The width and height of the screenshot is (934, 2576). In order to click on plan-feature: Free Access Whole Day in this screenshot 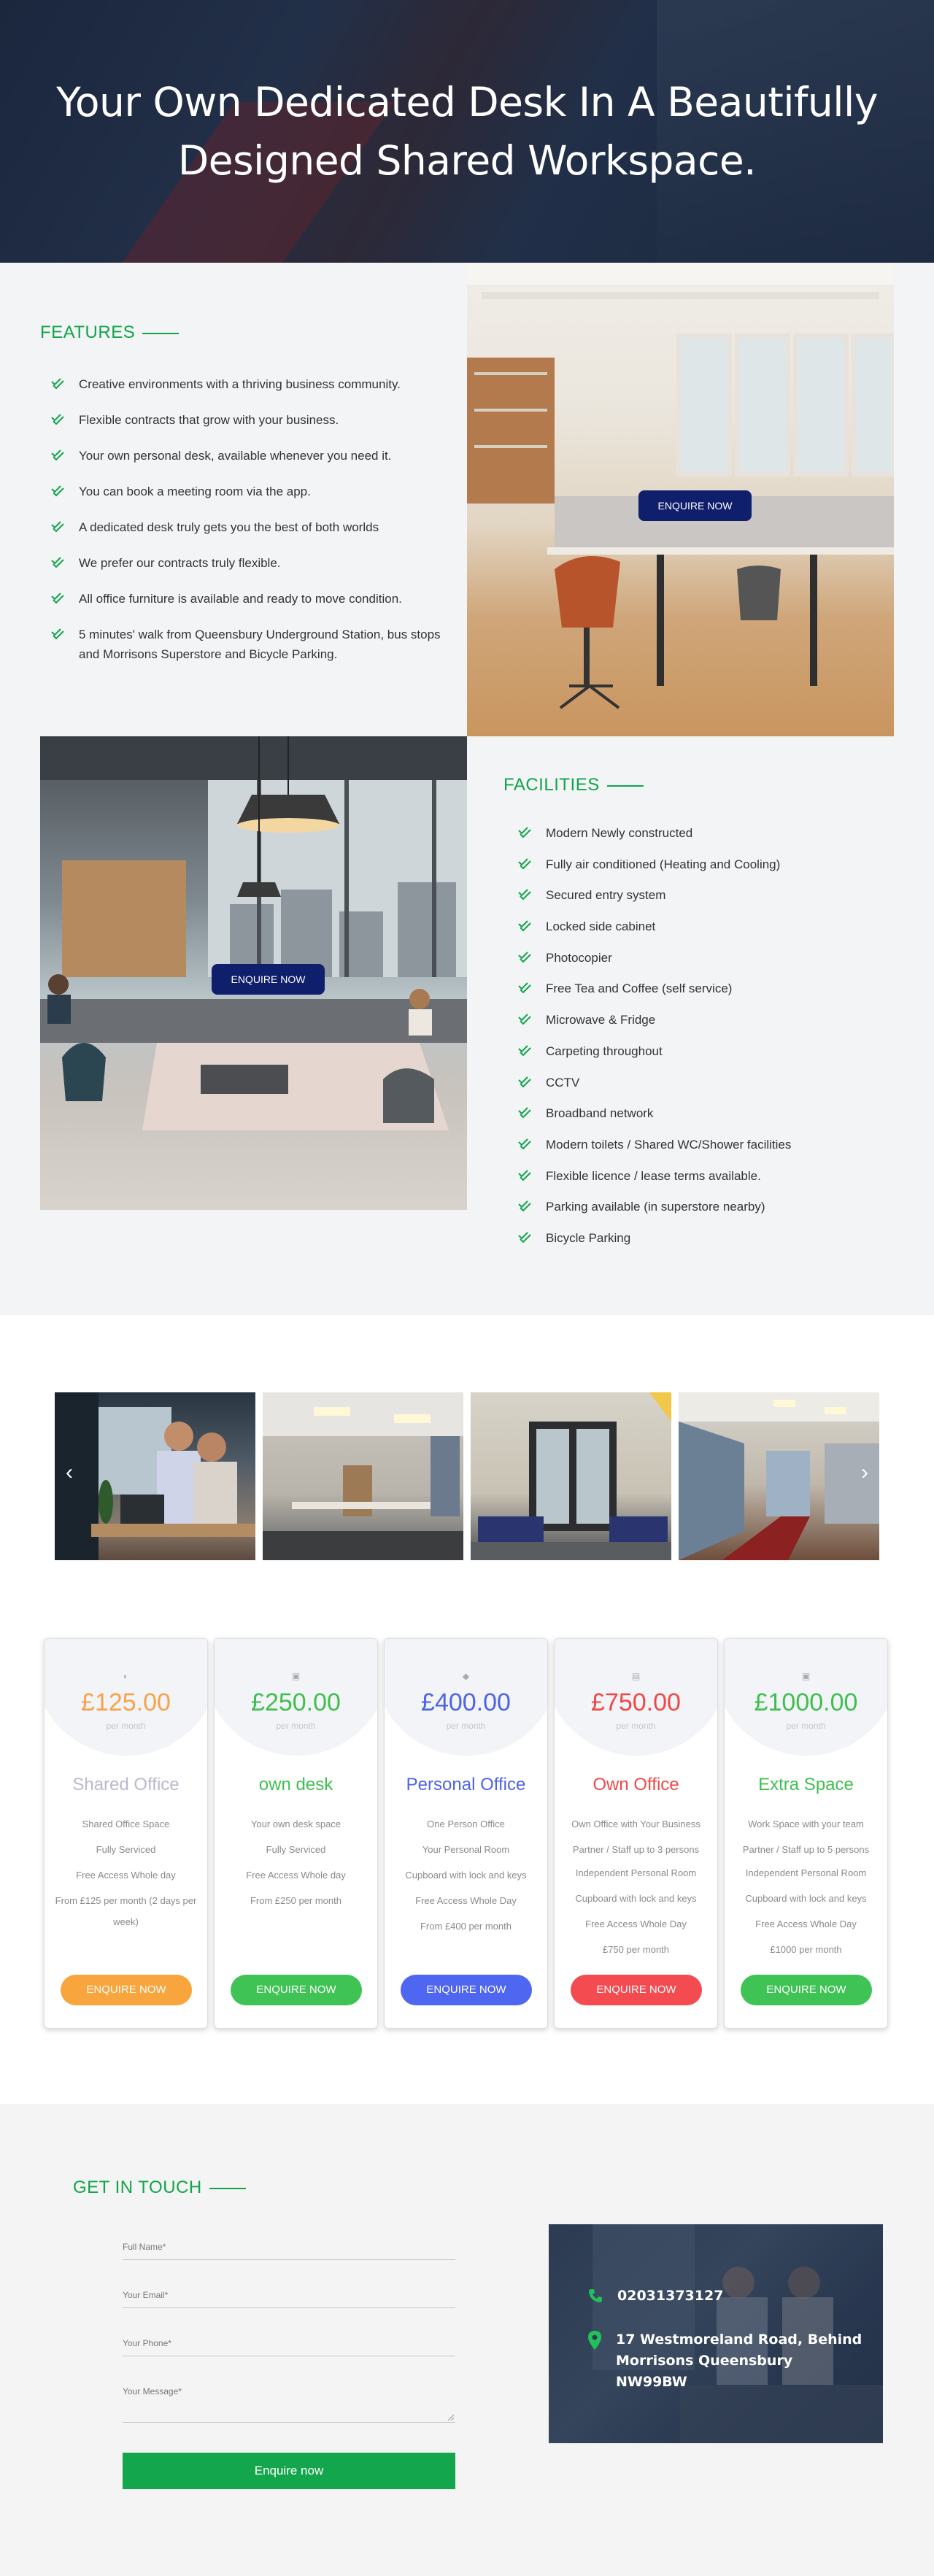, I will do `click(466, 1900)`.